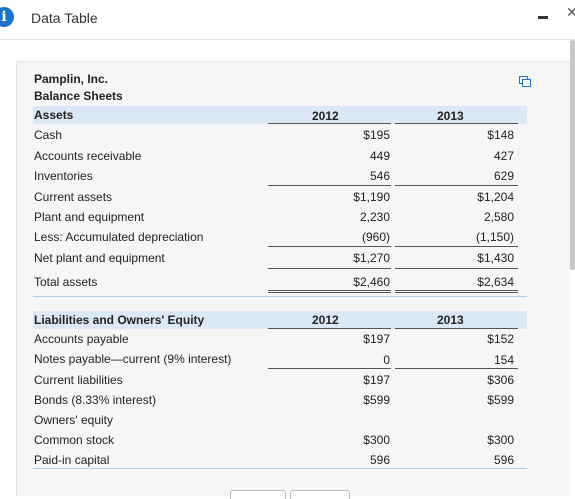  Describe the element at coordinates (374, 217) in the screenshot. I see `table-cell: 2,230` at that location.